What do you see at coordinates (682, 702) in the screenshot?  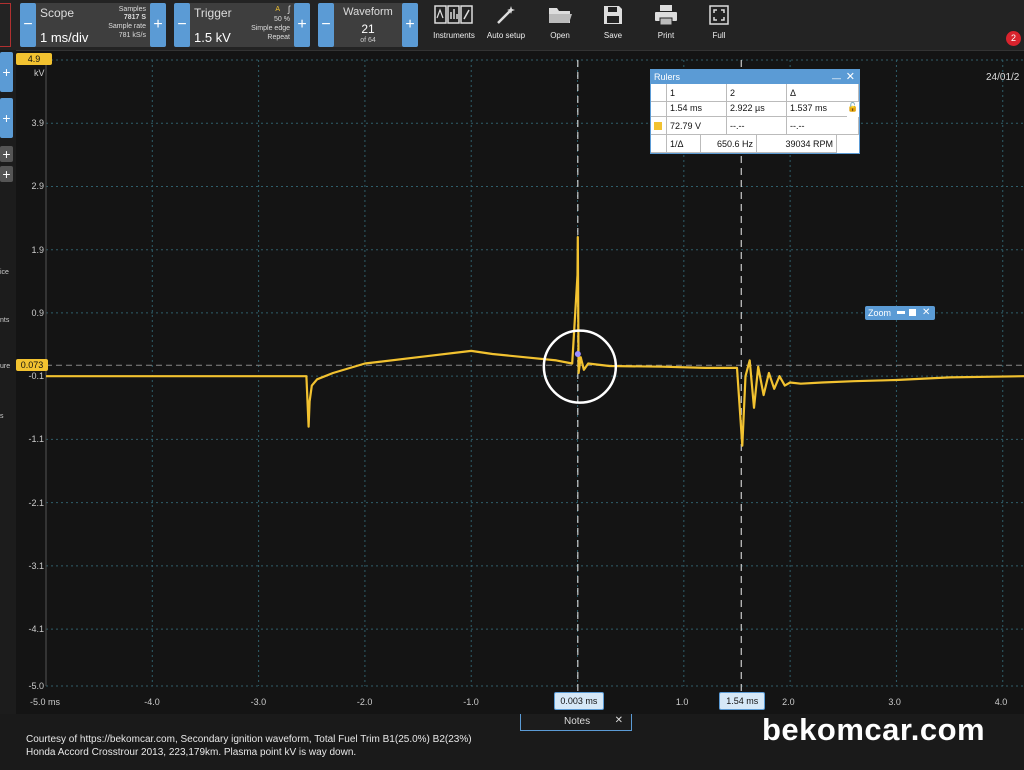 I see `x-tick-label: 1.0` at bounding box center [682, 702].